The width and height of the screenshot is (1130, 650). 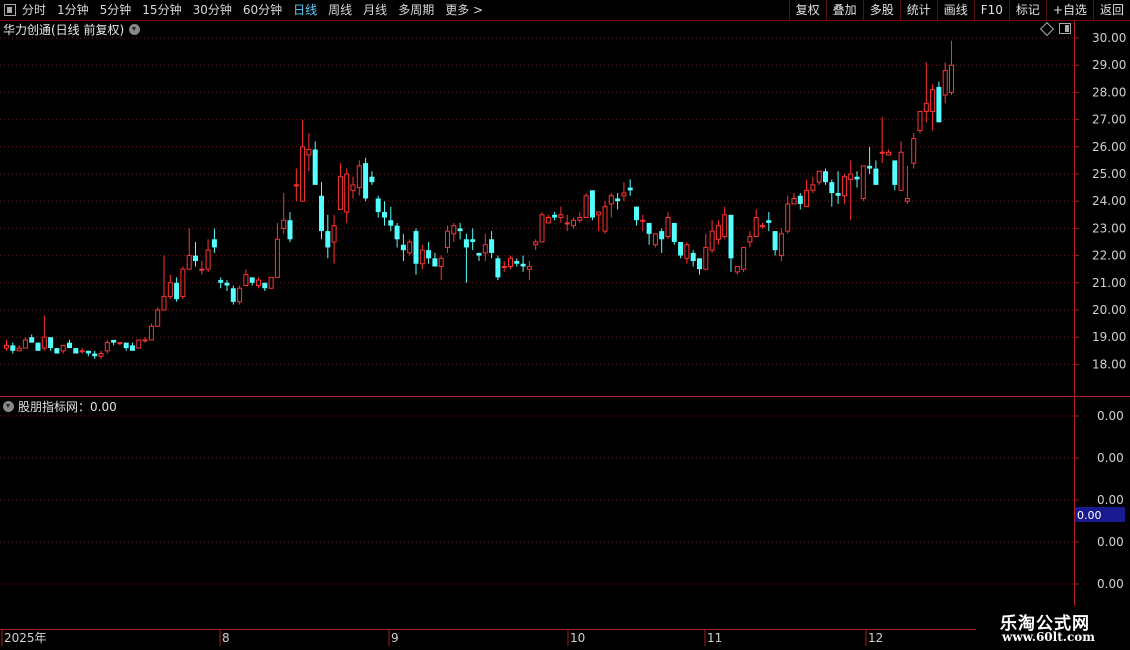 I want to click on indicator-title-row: 股朋指标网：0.00, so click(x=60, y=406).